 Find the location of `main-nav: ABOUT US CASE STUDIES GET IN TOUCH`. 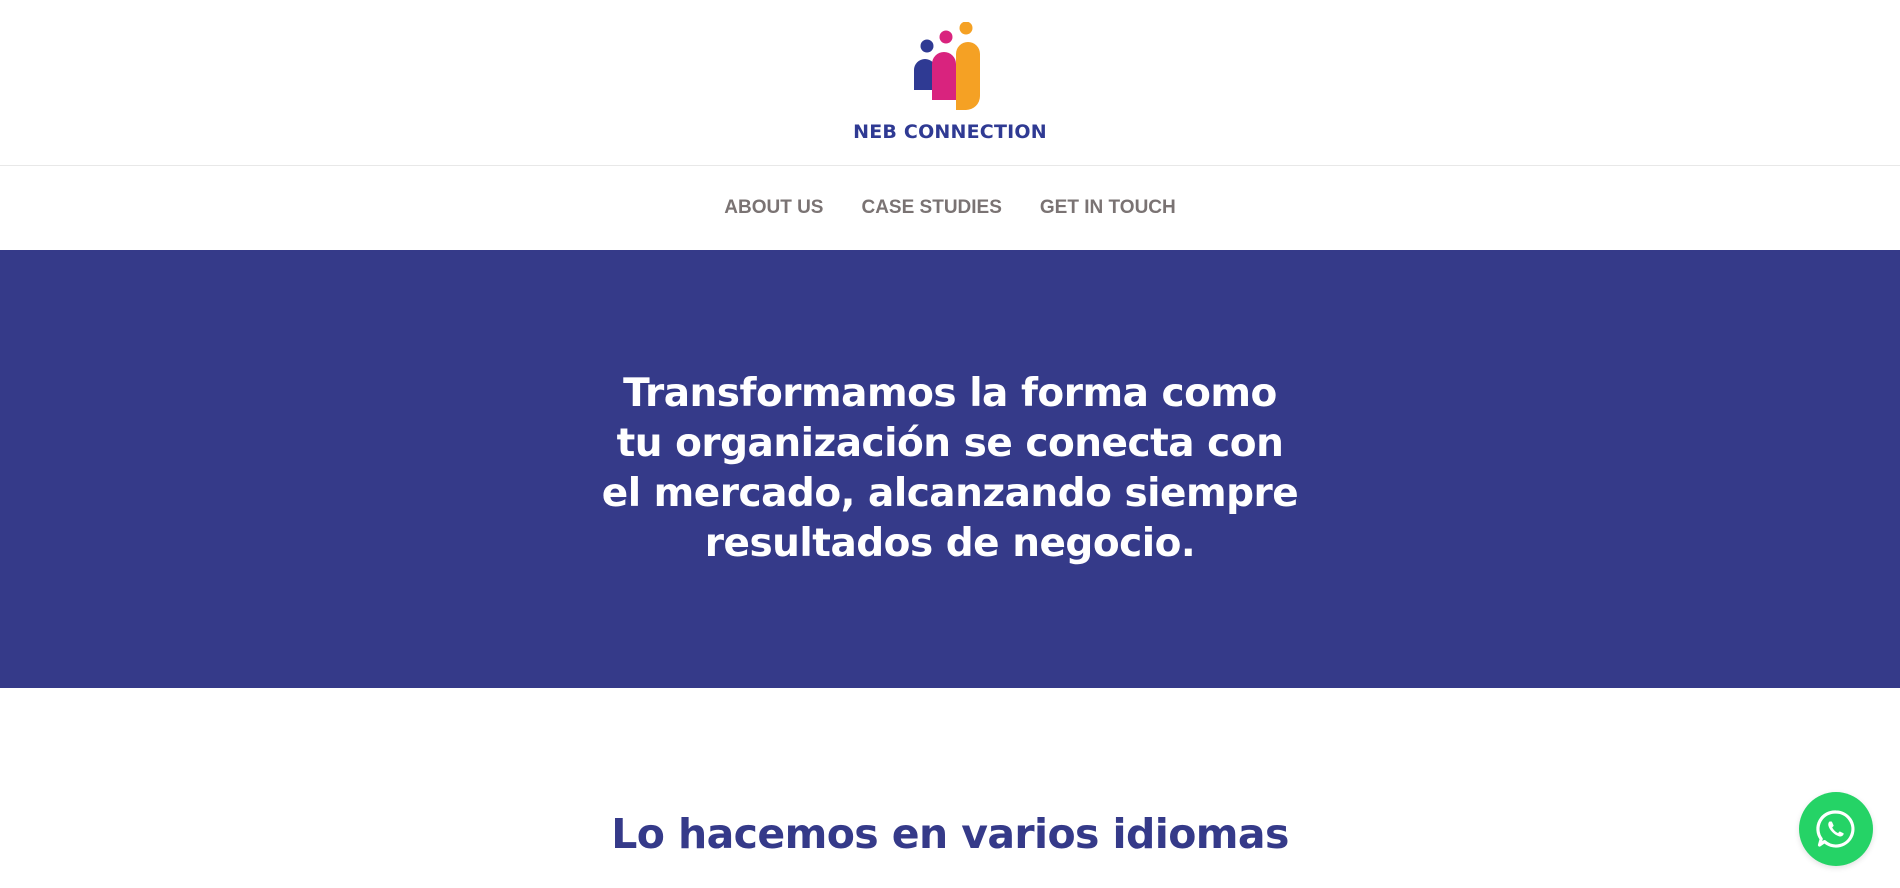

main-nav: ABOUT US CASE STUDIES GET IN TOUCH is located at coordinates (950, 208).